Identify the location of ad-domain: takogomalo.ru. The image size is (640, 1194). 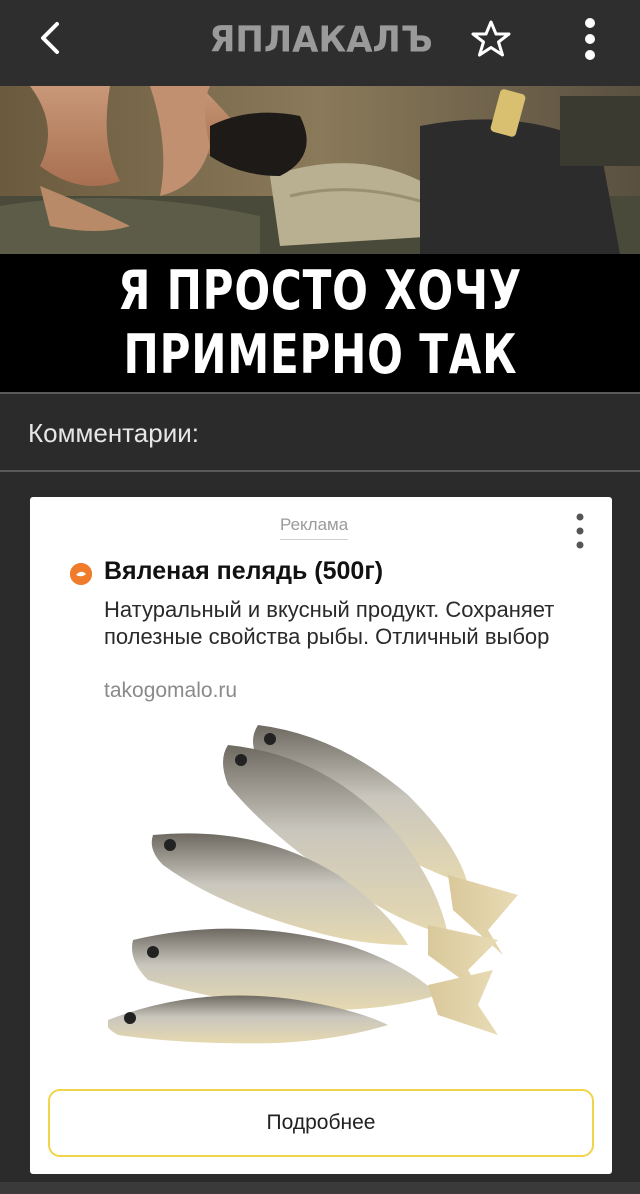
(170, 691).